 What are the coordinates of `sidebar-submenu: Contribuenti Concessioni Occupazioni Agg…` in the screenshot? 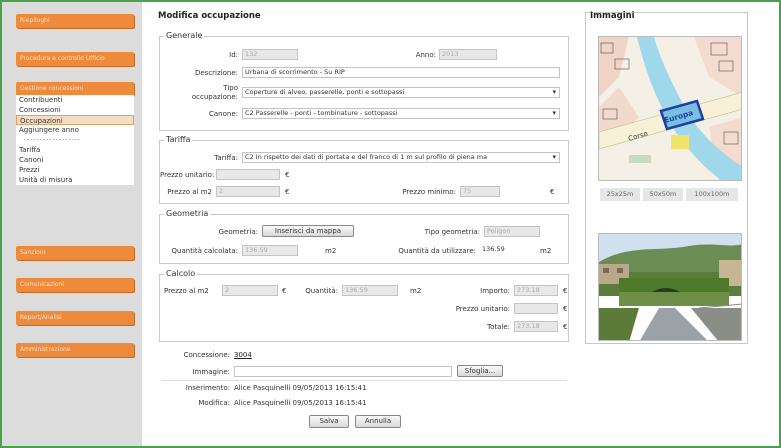 It's located at (75, 140).